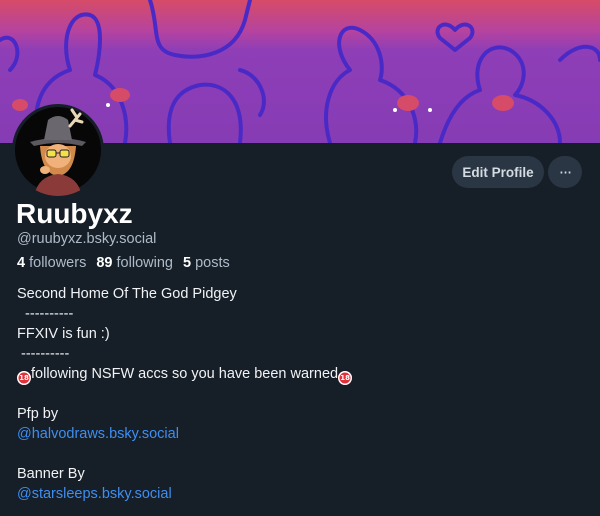 Image resolution: width=600 pixels, height=516 pixels. Describe the element at coordinates (498, 172) in the screenshot. I see `edit-profile-button: Edit Profile` at that location.